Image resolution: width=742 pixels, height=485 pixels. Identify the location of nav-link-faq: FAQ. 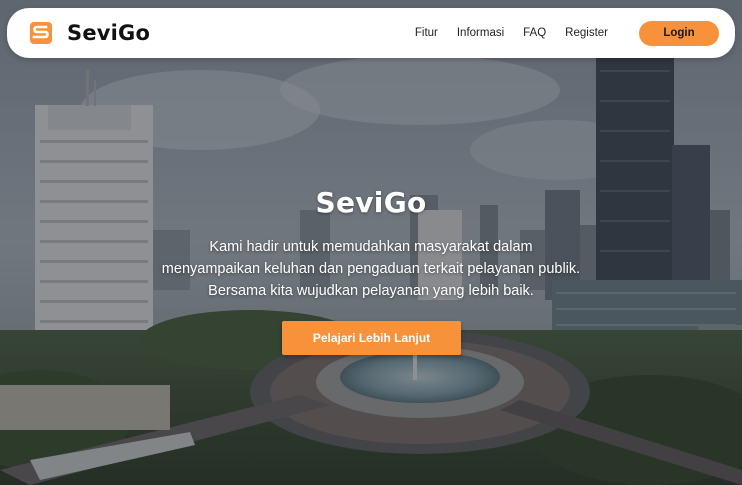
(534, 33).